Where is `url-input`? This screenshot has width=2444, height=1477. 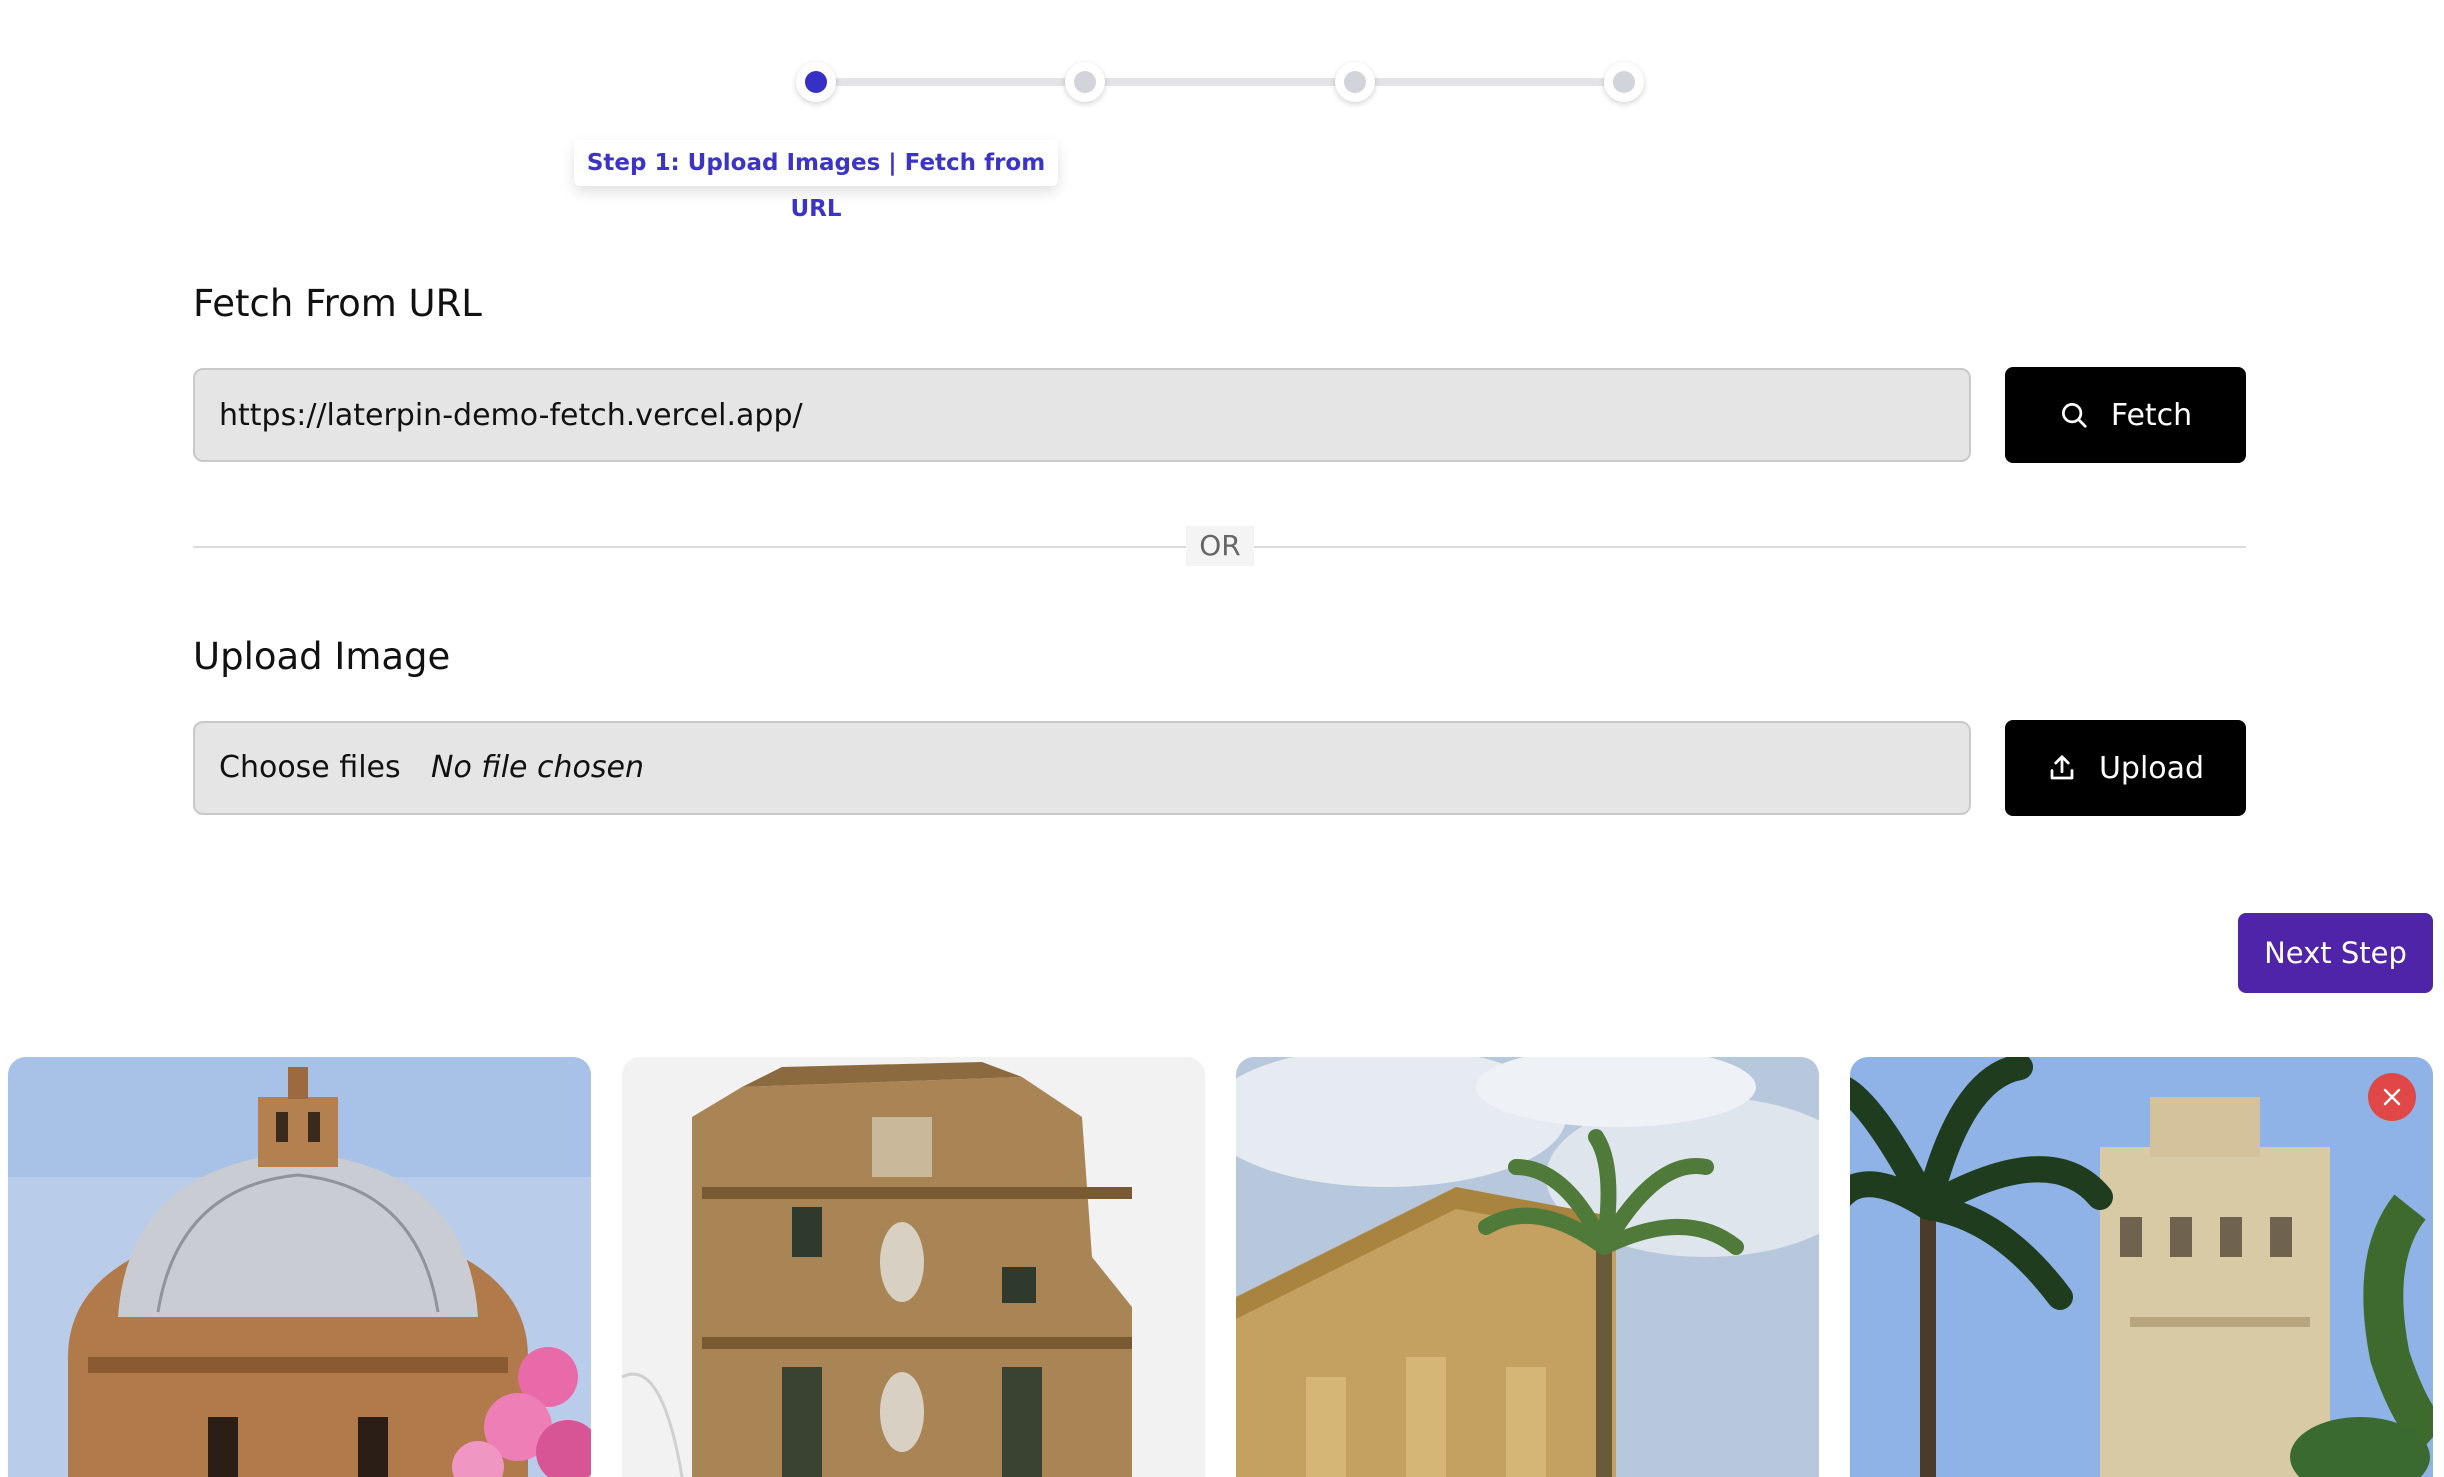
url-input is located at coordinates (1082, 415).